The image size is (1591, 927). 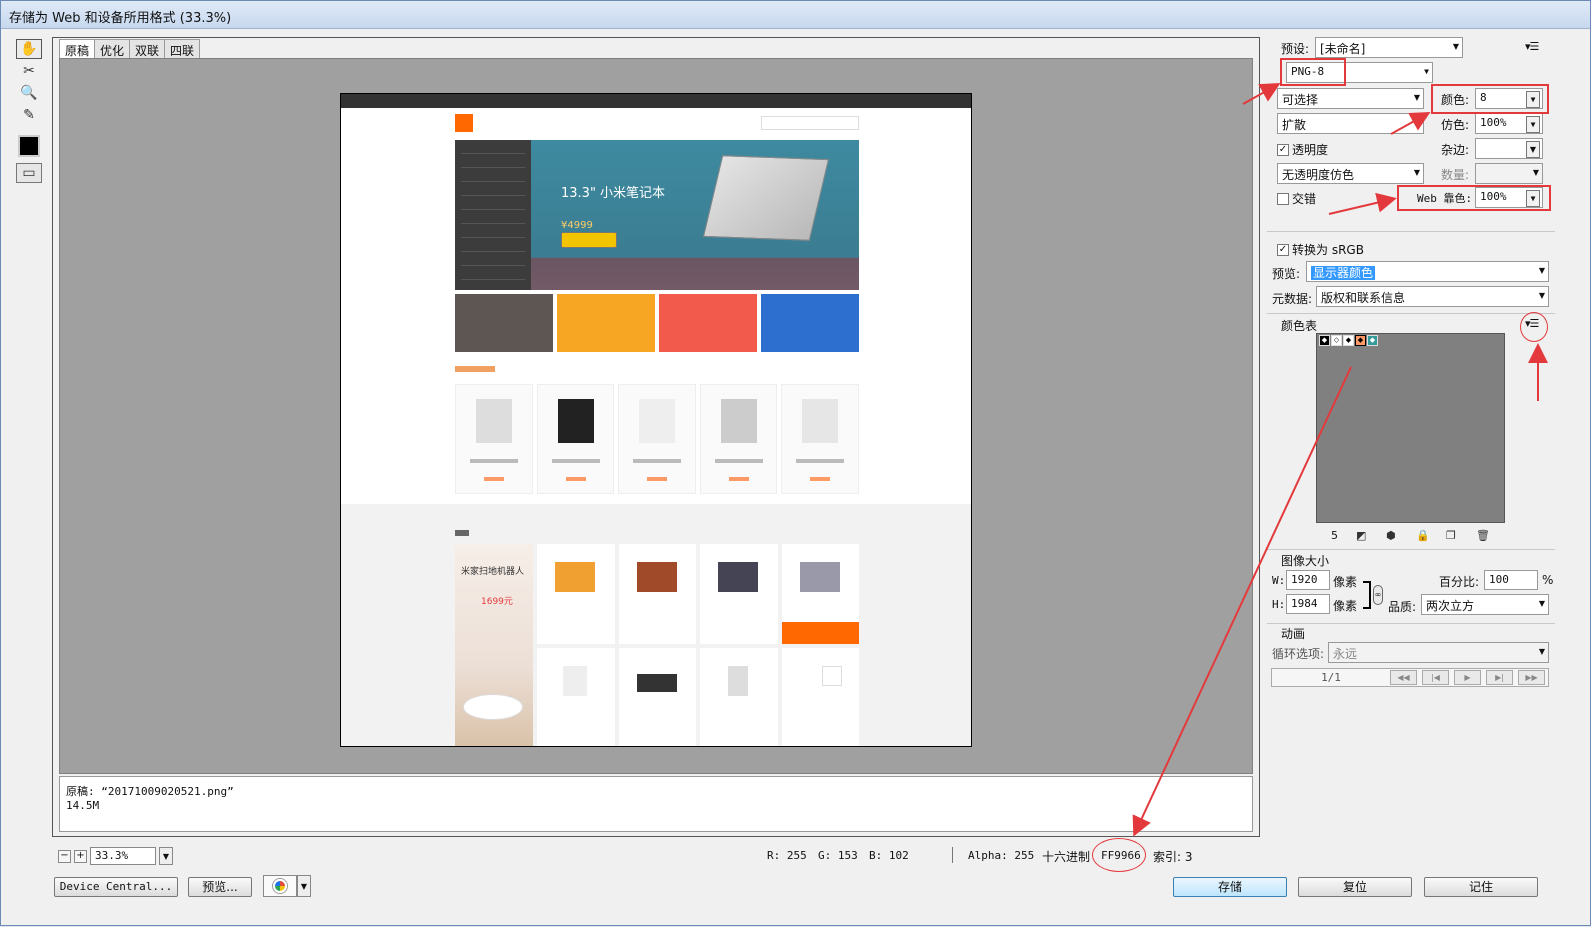 What do you see at coordinates (182, 49) in the screenshot?
I see `tab-4-up: 四联` at bounding box center [182, 49].